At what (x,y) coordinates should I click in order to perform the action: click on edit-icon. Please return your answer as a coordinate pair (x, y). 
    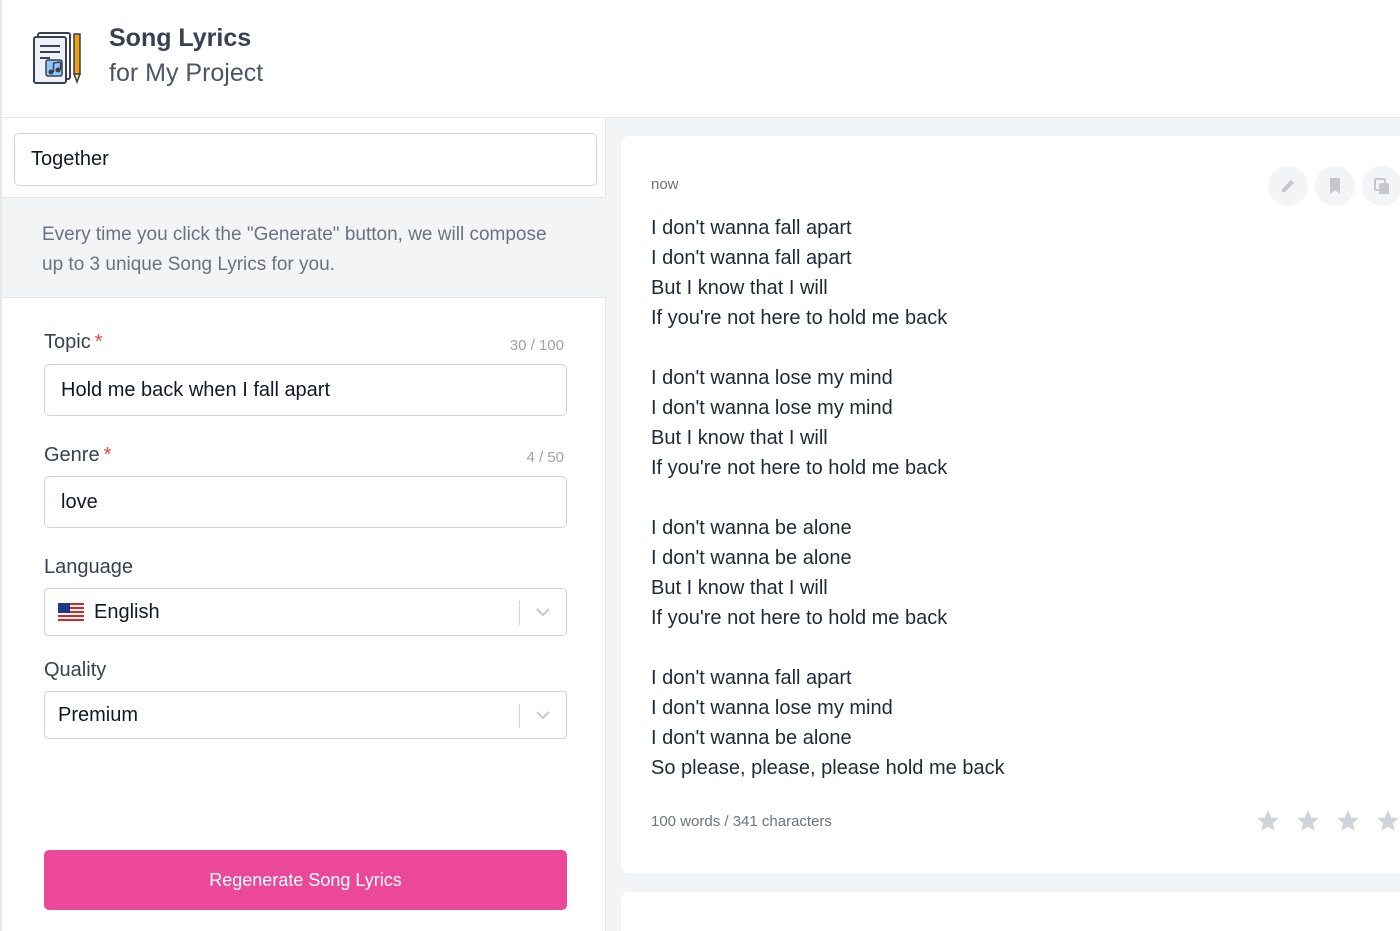
    Looking at the image, I should click on (1288, 186).